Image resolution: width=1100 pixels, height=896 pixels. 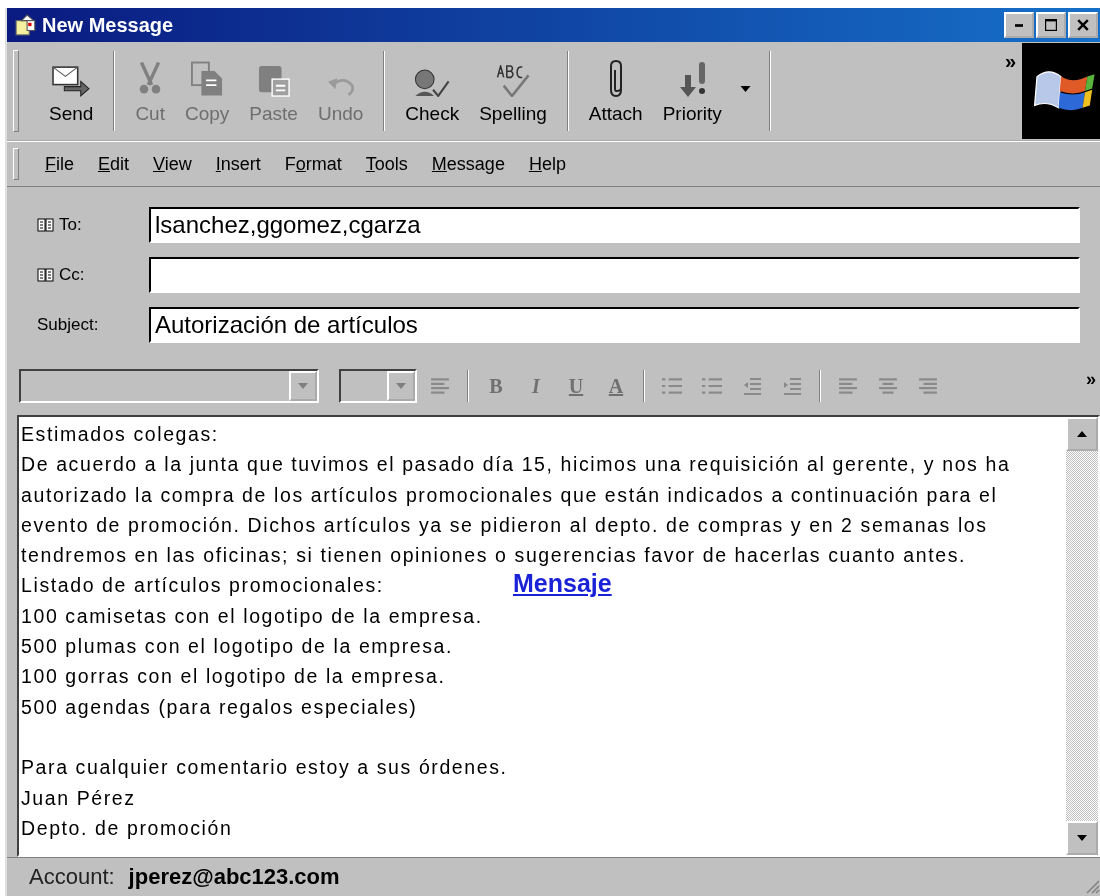 What do you see at coordinates (614, 225) in the screenshot?
I see `input-field: lsanchez,ggomez,cgarza` at bounding box center [614, 225].